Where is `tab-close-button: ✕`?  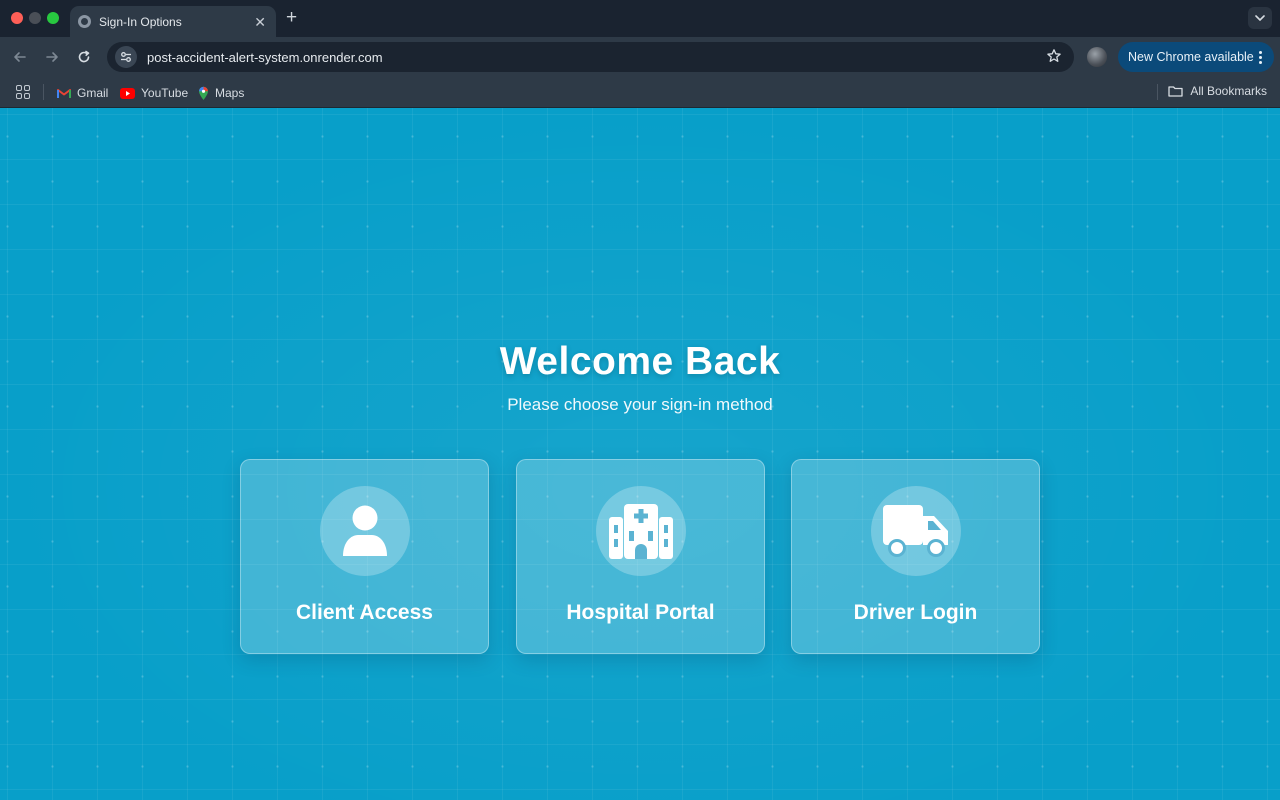 tab-close-button: ✕ is located at coordinates (260, 22).